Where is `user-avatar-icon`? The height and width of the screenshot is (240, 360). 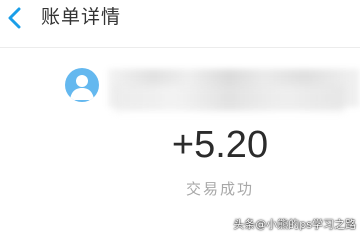 user-avatar-icon is located at coordinates (82, 85).